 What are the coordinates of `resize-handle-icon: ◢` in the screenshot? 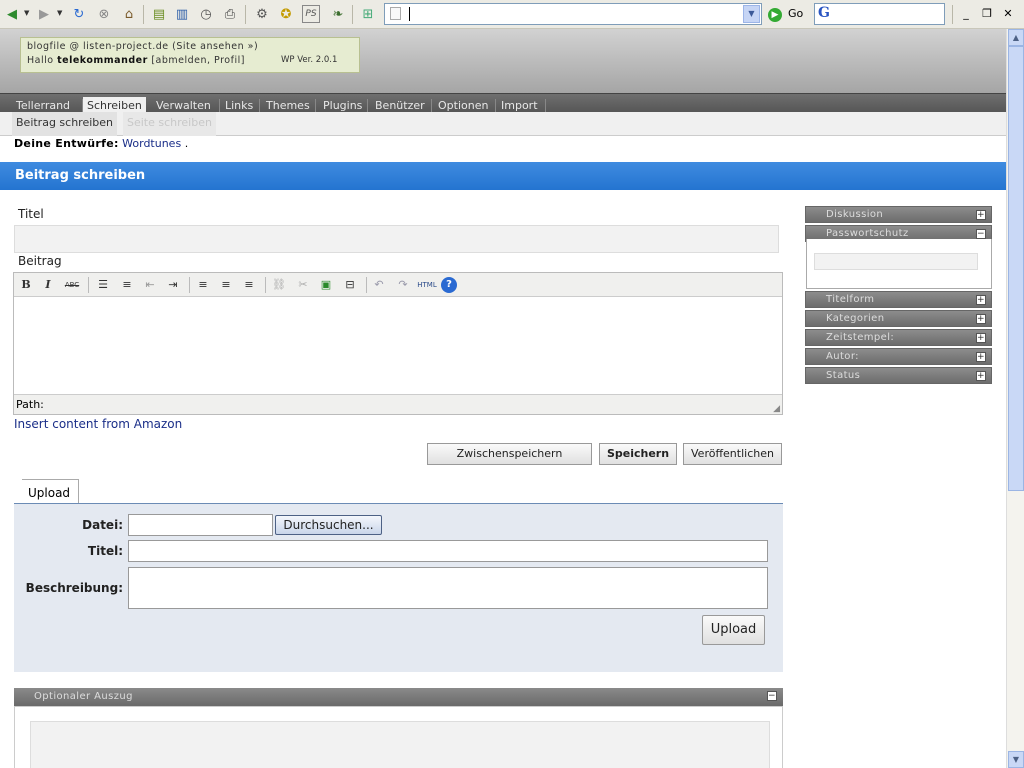 It's located at (776, 409).